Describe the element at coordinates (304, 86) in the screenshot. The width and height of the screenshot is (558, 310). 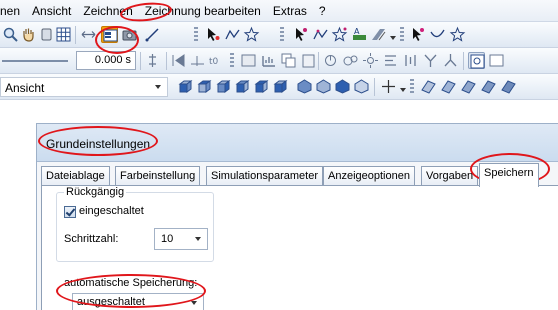
I see `iso-view-1-icon` at that location.